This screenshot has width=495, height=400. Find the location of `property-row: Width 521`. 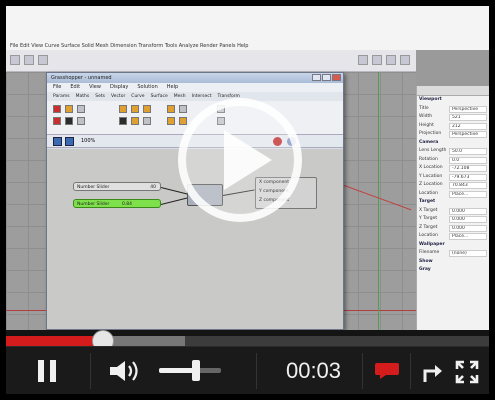

property-row: Width 521 is located at coordinates (453, 117).